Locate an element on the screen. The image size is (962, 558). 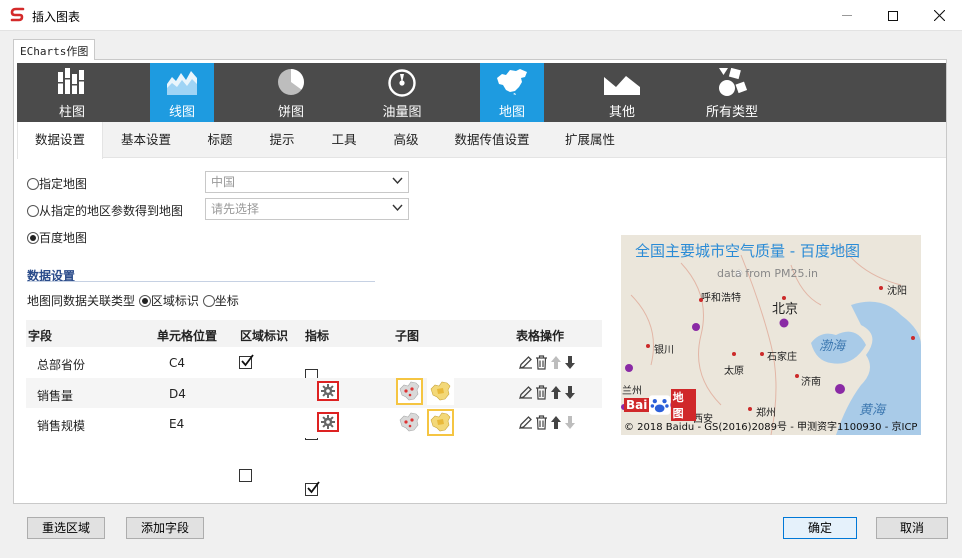
metric-checkbox is located at coordinates (312, 488).